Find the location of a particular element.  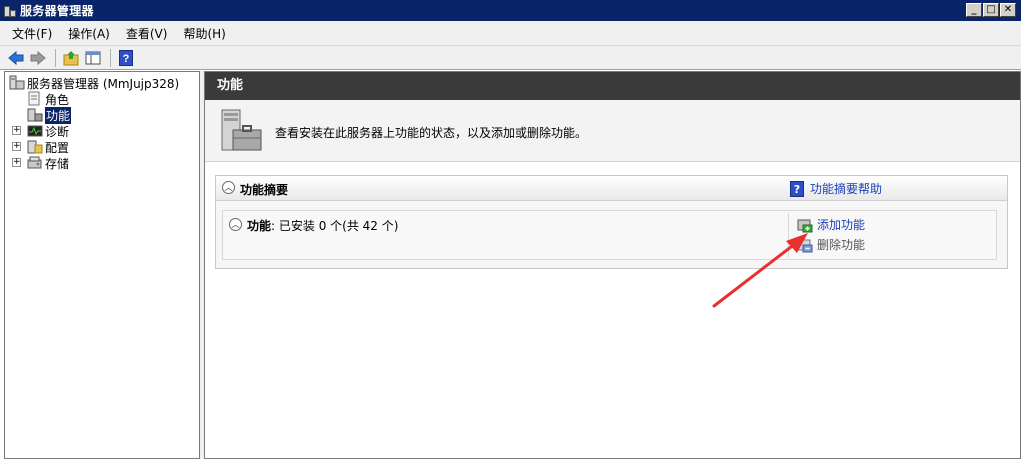

expand-configuration-toggle: + is located at coordinates (16, 146).